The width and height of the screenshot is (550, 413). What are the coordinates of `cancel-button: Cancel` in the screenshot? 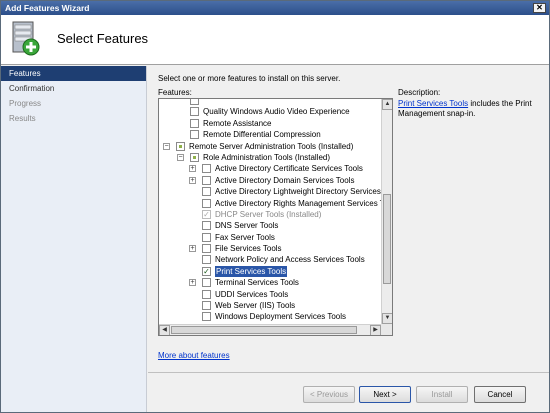 It's located at (500, 394).